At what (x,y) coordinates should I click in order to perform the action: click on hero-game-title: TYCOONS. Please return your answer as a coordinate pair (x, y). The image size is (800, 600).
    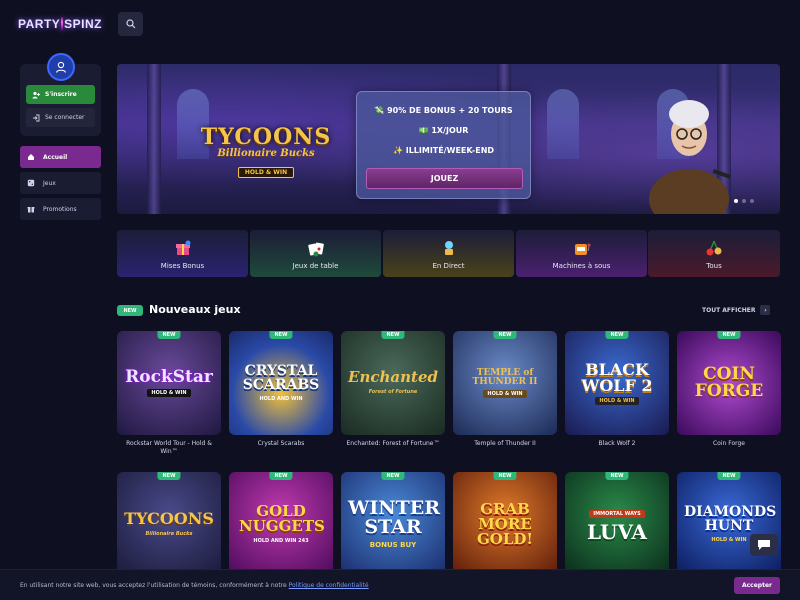
    Looking at the image, I should click on (266, 137).